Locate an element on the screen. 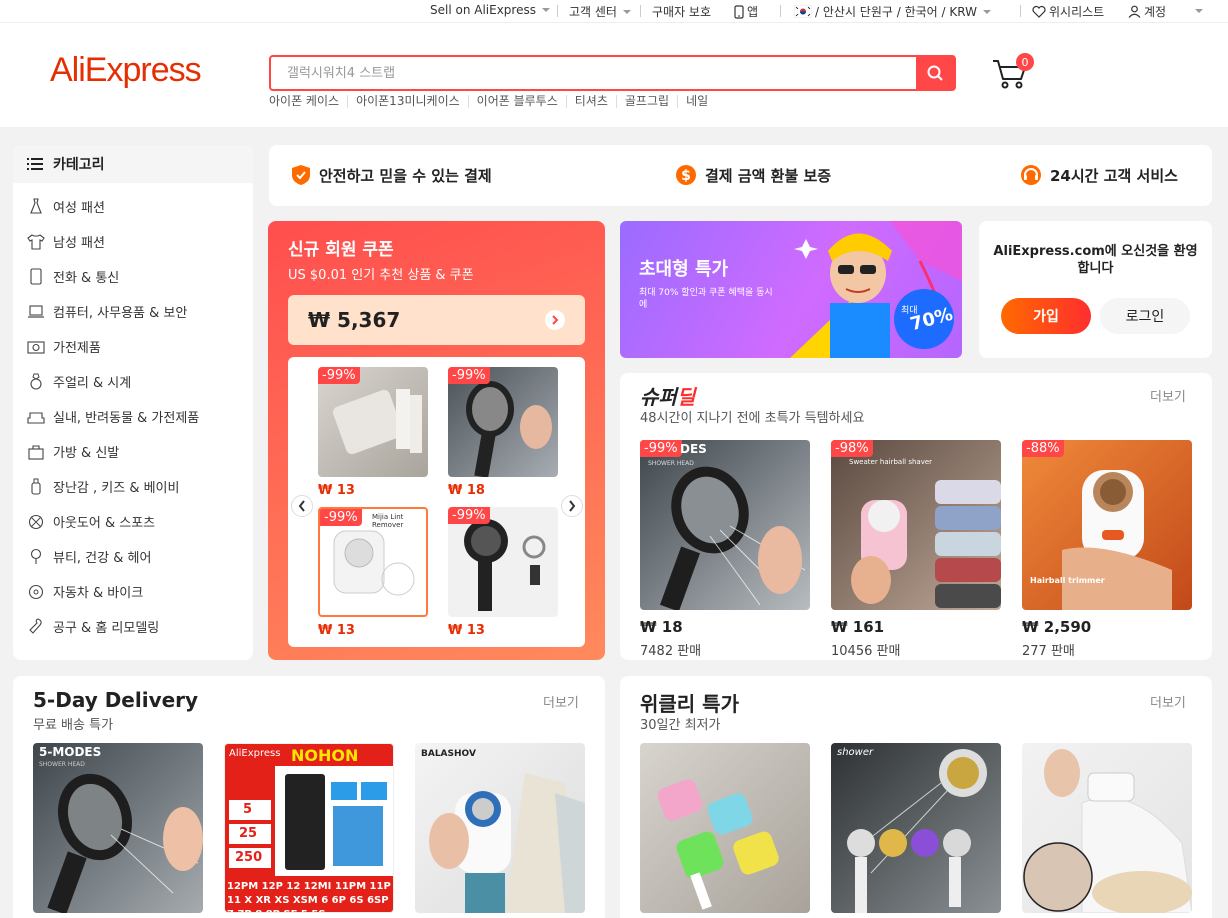 The width and height of the screenshot is (1228, 918). customer-service-link: 고객 센터 is located at coordinates (600, 11).